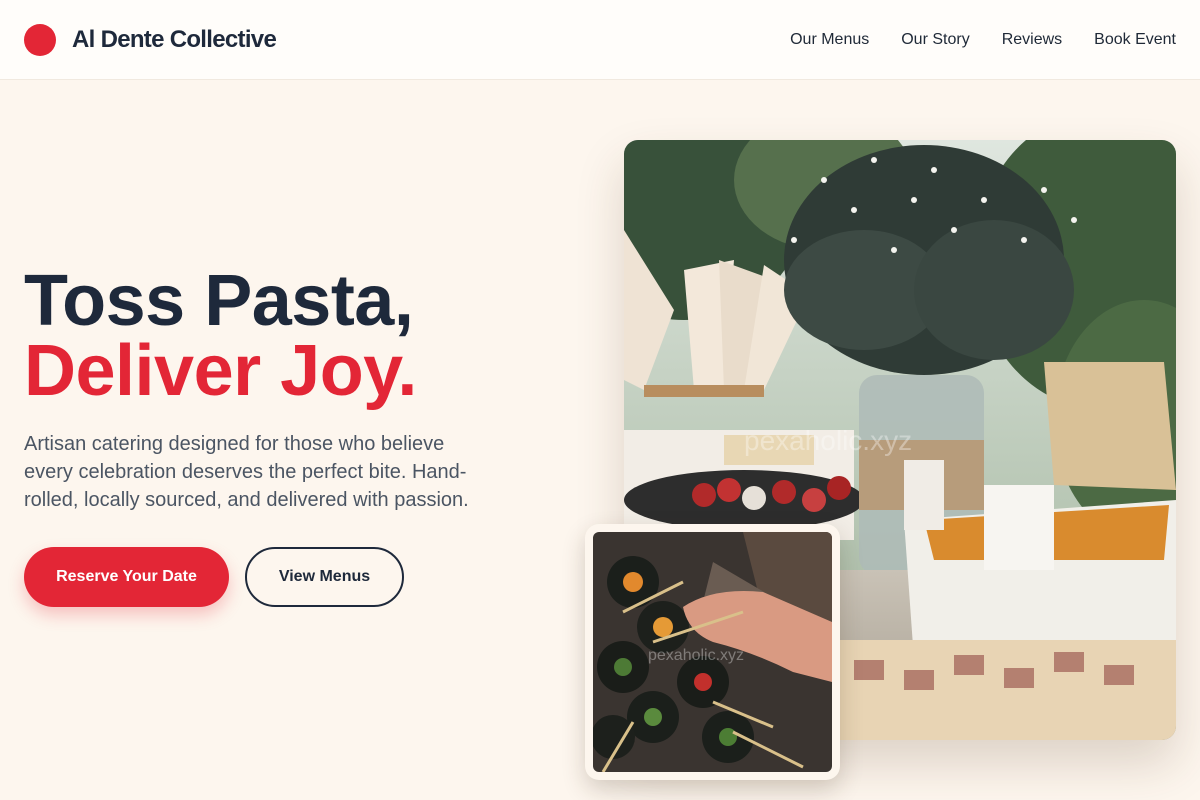 The height and width of the screenshot is (800, 1200). What do you see at coordinates (1135, 40) in the screenshot?
I see `nav-book-event: Book Event` at bounding box center [1135, 40].